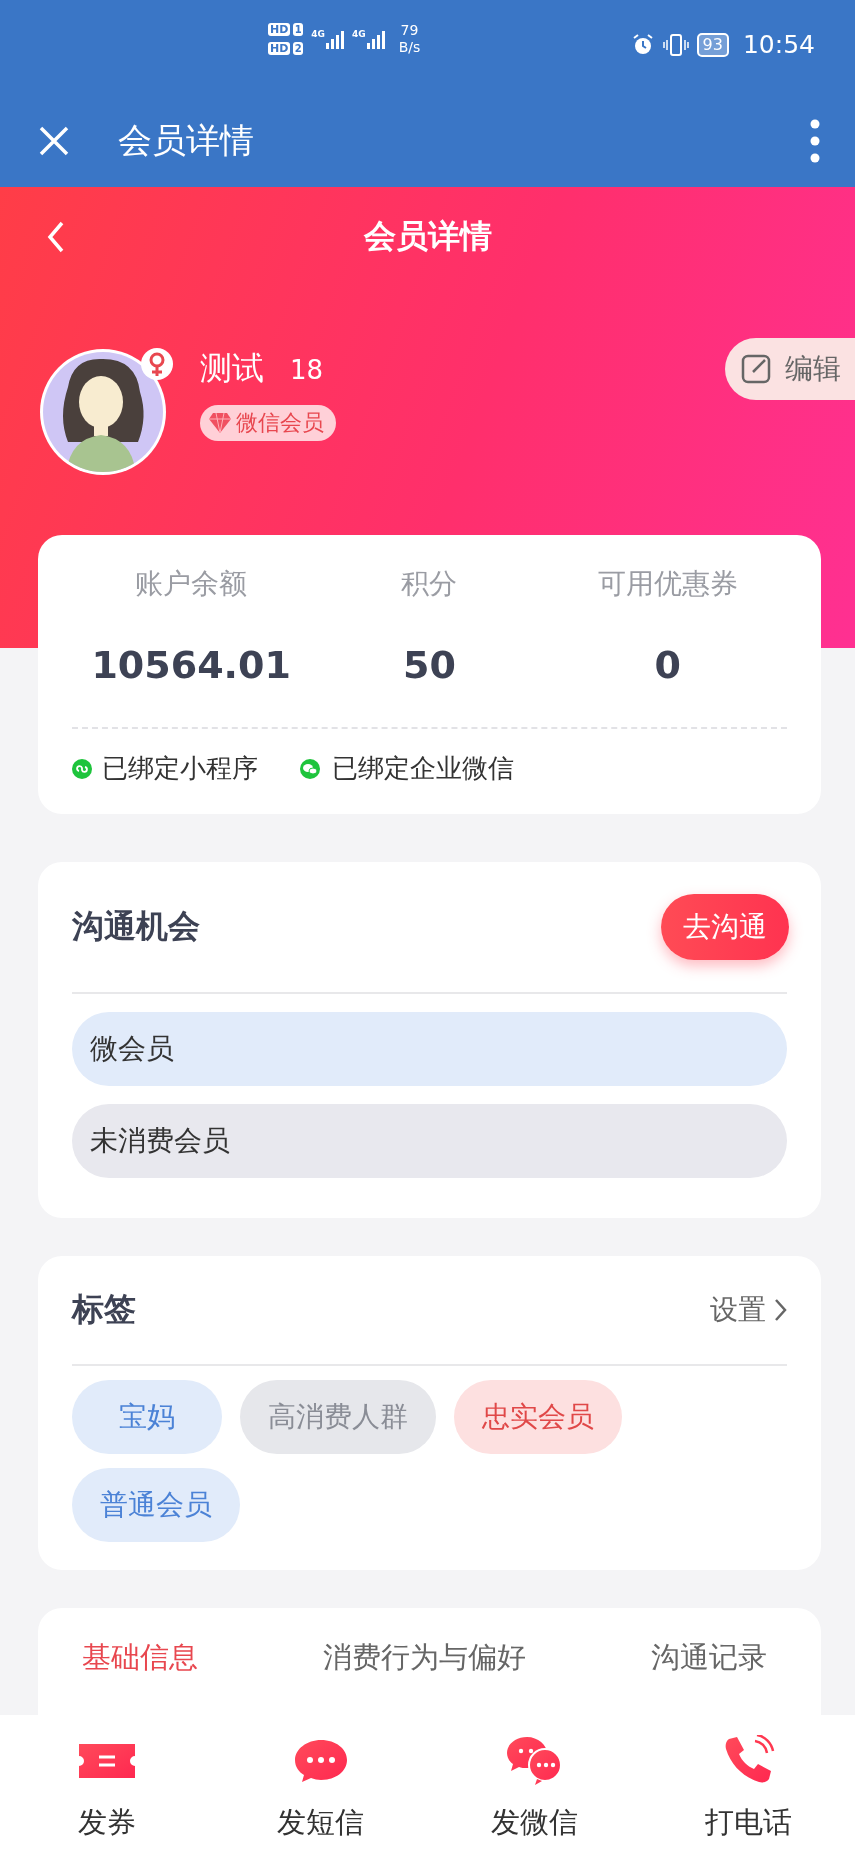 The height and width of the screenshot is (1851, 855). I want to click on edit-button: 编辑, so click(790, 369).